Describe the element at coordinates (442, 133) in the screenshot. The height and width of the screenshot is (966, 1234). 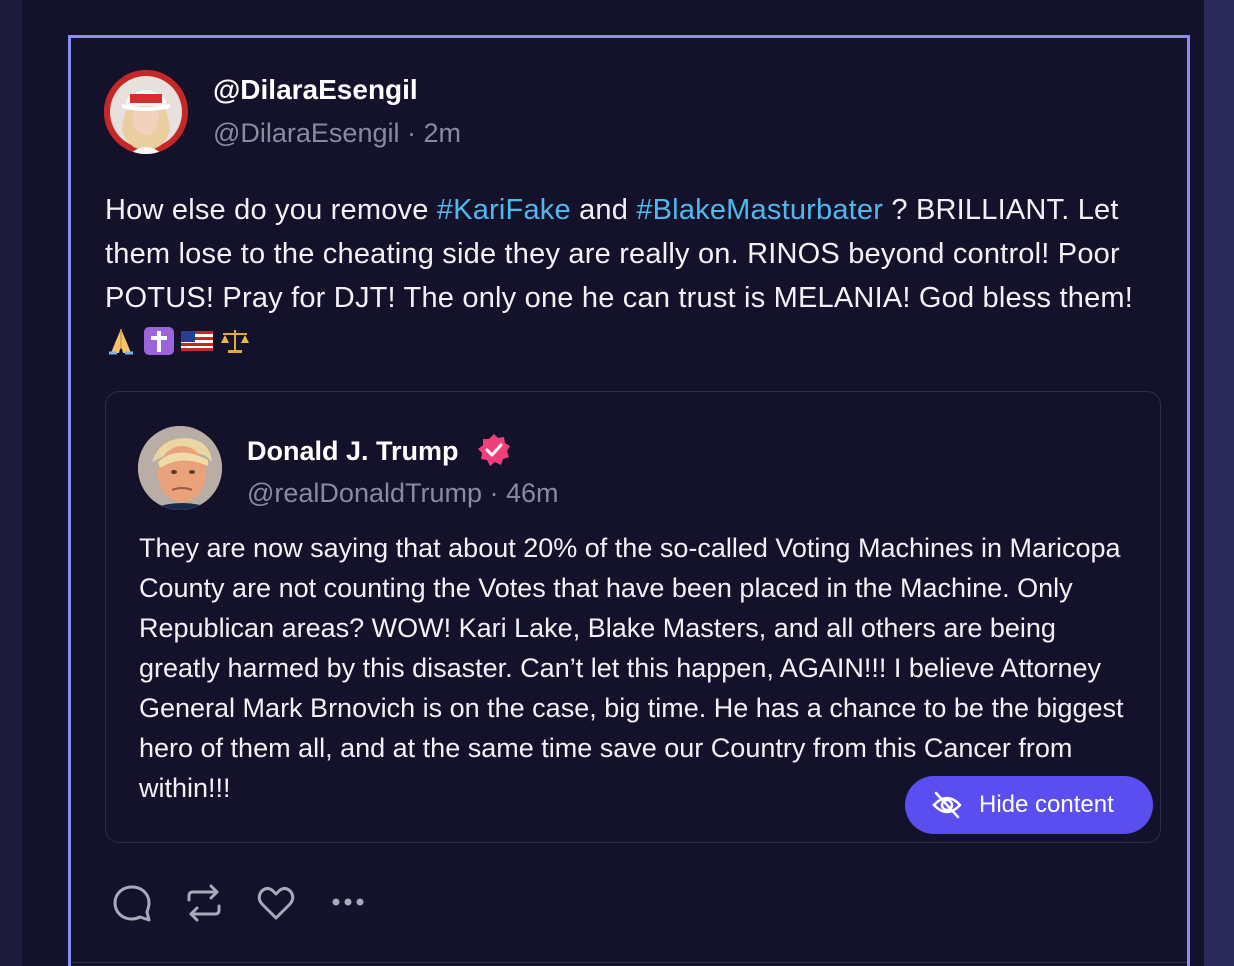
I see `post-time: 2m` at that location.